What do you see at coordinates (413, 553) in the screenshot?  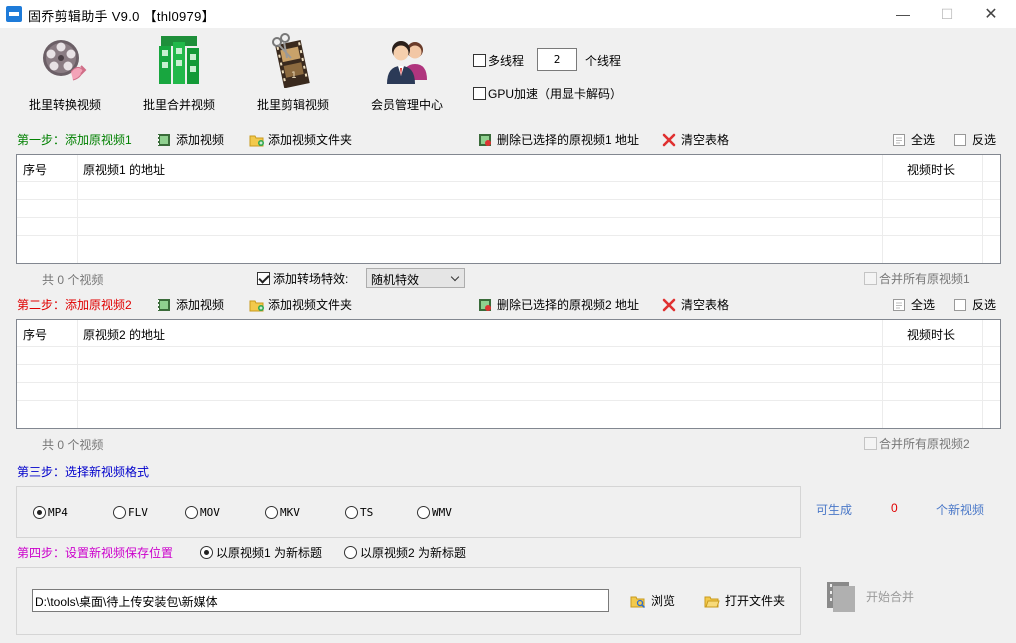 I see `title-option-2-label: 以原视频2 为新标题` at bounding box center [413, 553].